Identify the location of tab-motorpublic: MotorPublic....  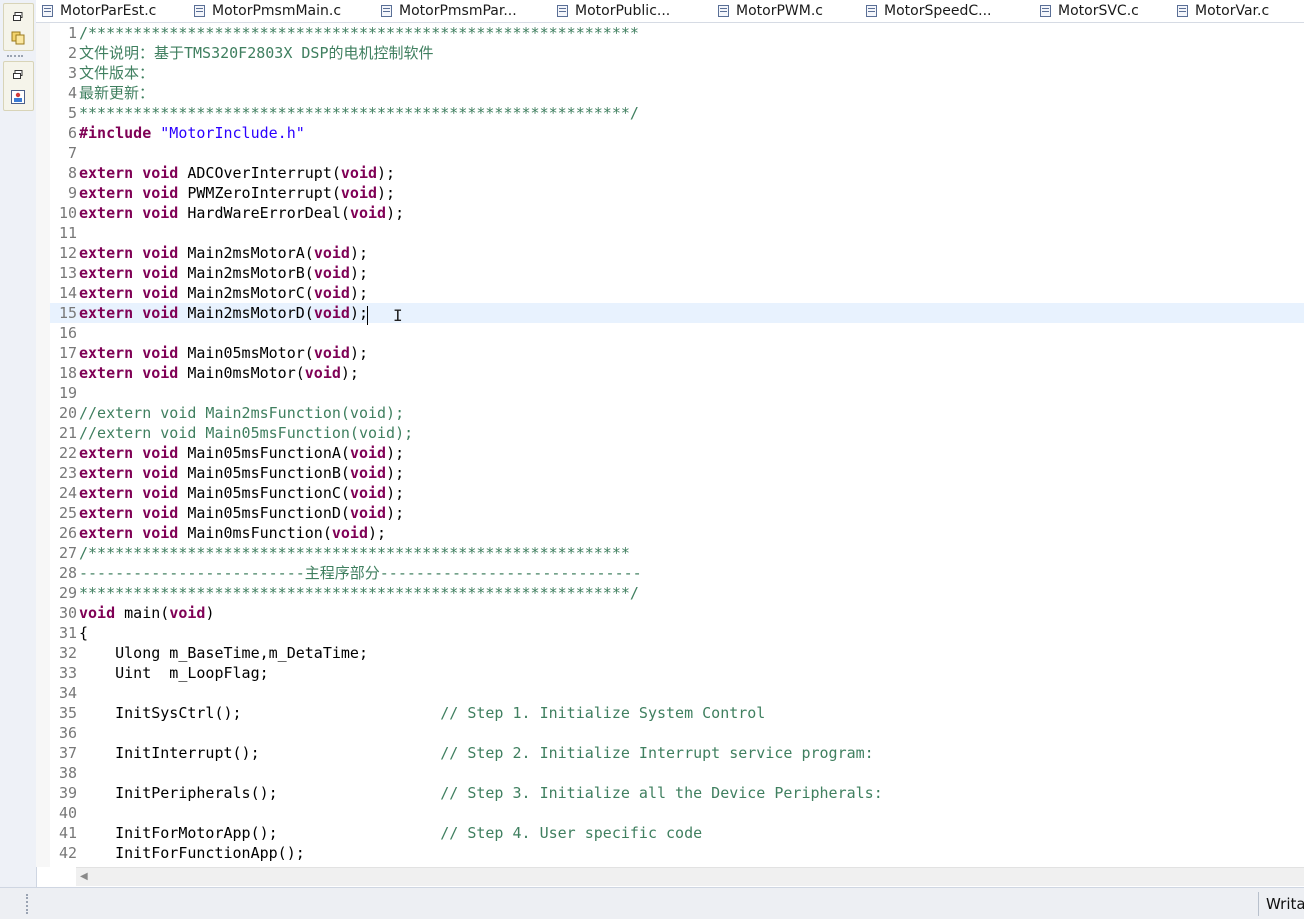
(613, 11).